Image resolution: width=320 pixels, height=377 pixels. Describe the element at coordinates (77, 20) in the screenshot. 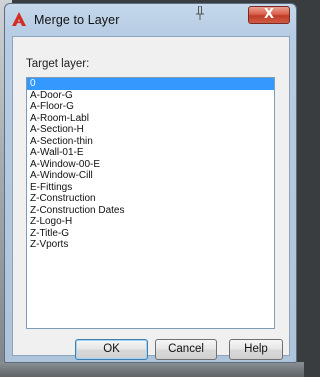

I see `window-title: Merge to Layer` at that location.